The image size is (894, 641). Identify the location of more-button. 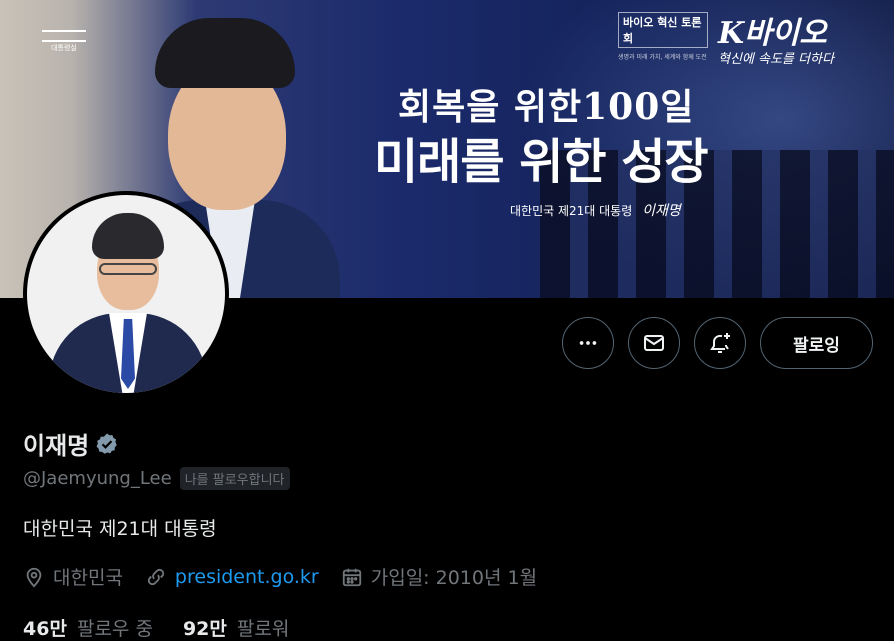
(588, 343).